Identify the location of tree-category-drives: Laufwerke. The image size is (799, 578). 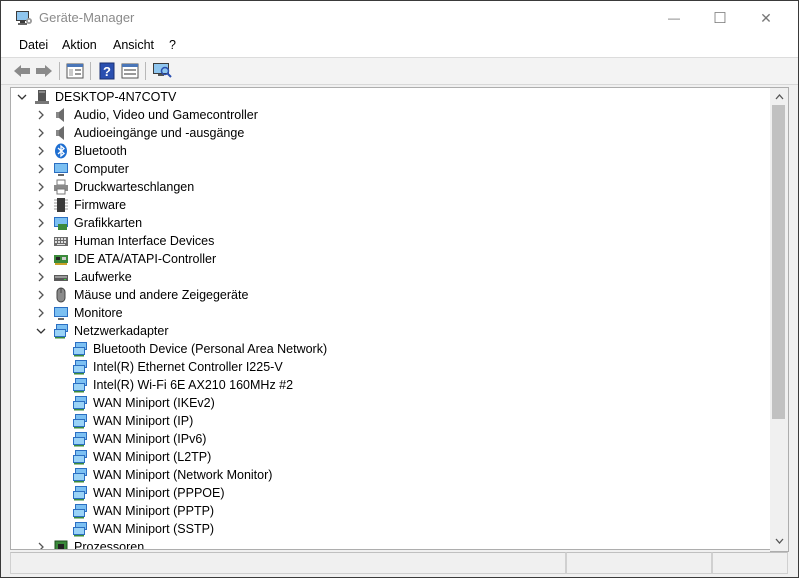
(391, 277).